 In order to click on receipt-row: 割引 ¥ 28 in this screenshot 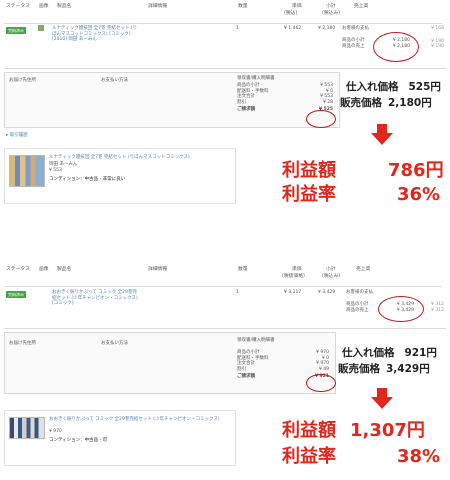, I will do `click(285, 103)`.